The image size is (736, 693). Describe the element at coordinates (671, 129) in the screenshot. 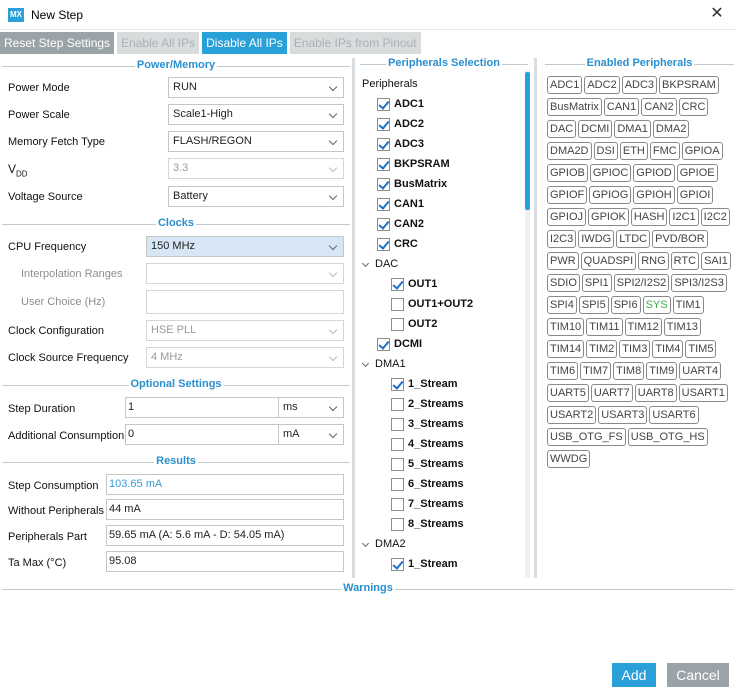

I see `peripheral-chip: DMA2` at that location.